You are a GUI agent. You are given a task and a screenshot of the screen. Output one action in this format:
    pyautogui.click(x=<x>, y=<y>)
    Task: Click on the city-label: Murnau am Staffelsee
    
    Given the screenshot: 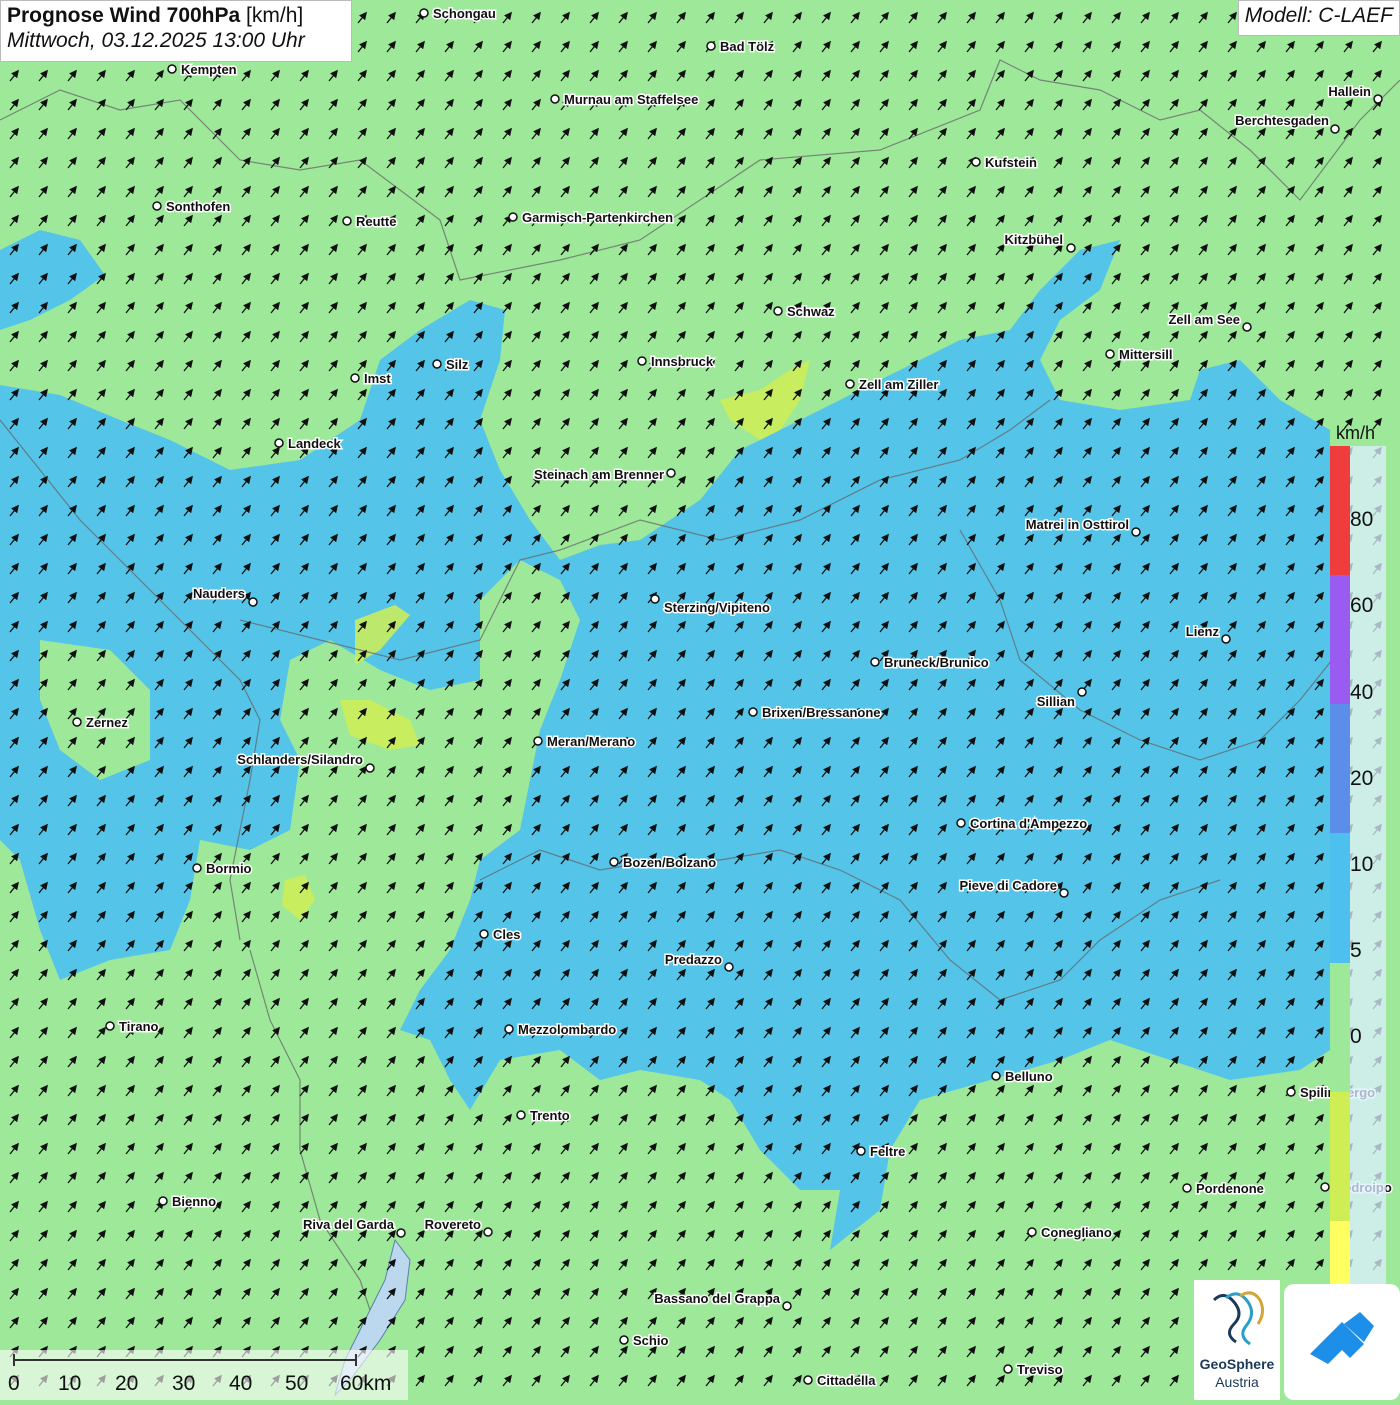 What is the action you would take?
    pyautogui.click(x=631, y=99)
    